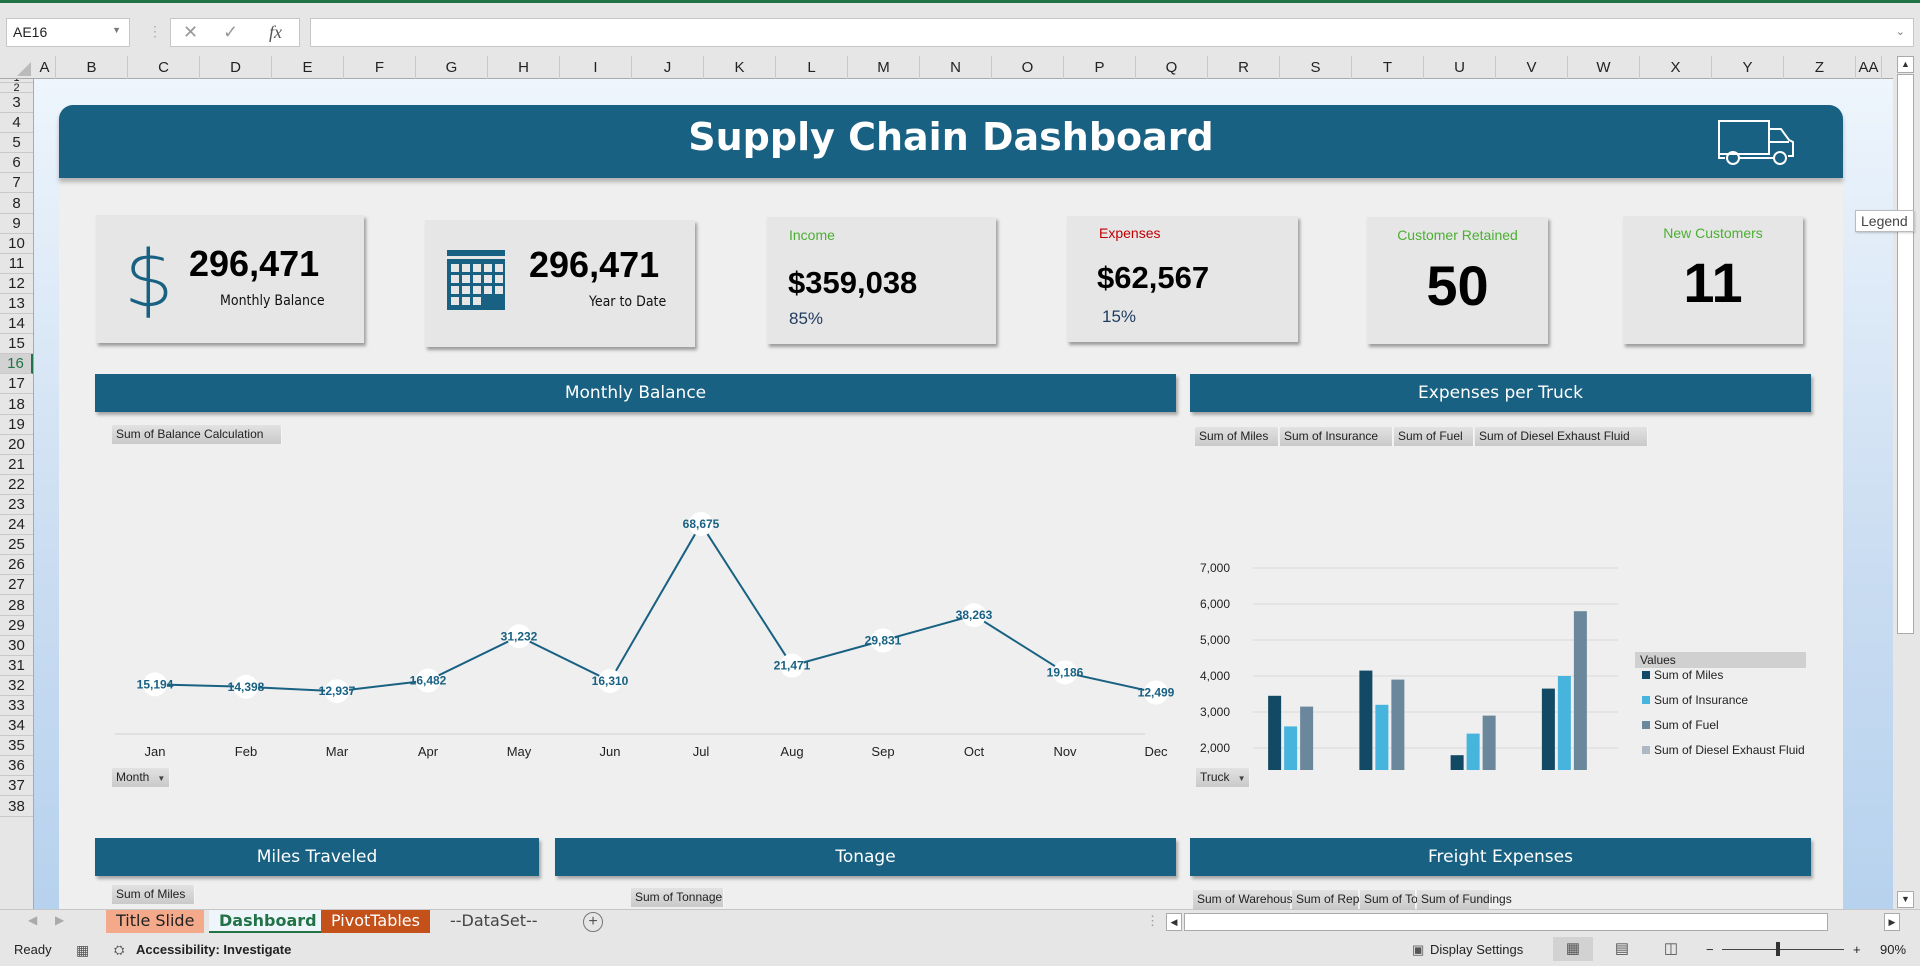 The width and height of the screenshot is (1920, 966). I want to click on column-header-z: Z, so click(1820, 67).